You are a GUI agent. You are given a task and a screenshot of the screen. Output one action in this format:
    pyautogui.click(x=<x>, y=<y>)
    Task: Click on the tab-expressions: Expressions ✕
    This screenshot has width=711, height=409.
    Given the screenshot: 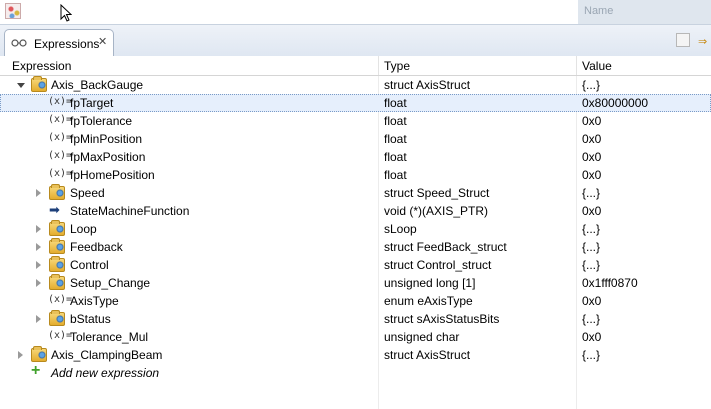 What is the action you would take?
    pyautogui.click(x=59, y=43)
    